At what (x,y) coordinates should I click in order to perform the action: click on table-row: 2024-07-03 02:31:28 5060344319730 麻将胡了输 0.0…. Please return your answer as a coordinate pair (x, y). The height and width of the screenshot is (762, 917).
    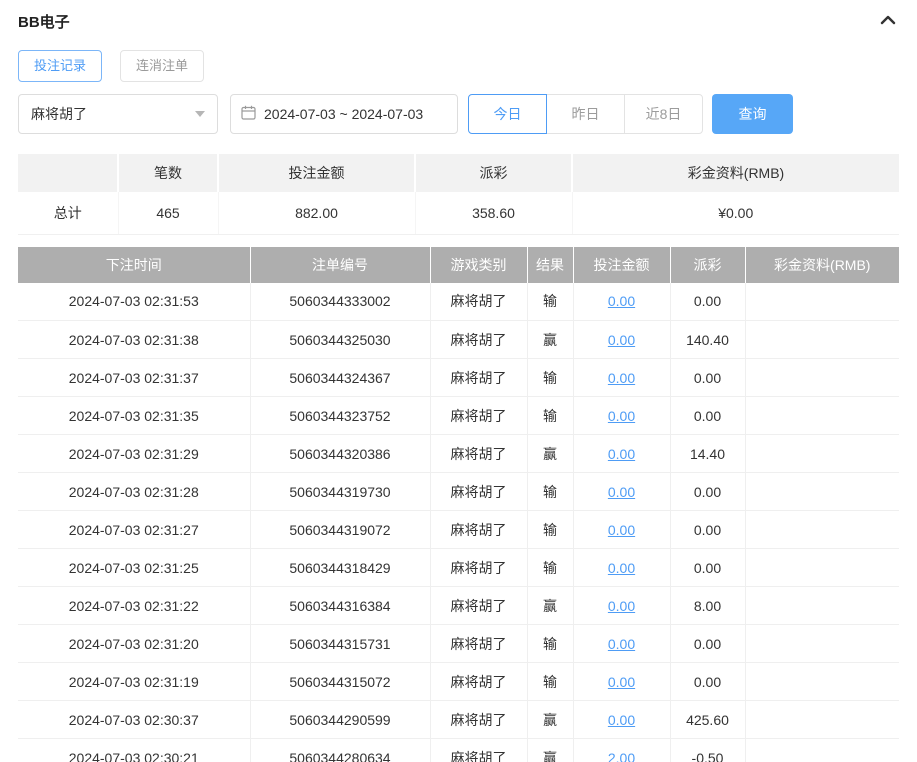
    Looking at the image, I should click on (458, 491).